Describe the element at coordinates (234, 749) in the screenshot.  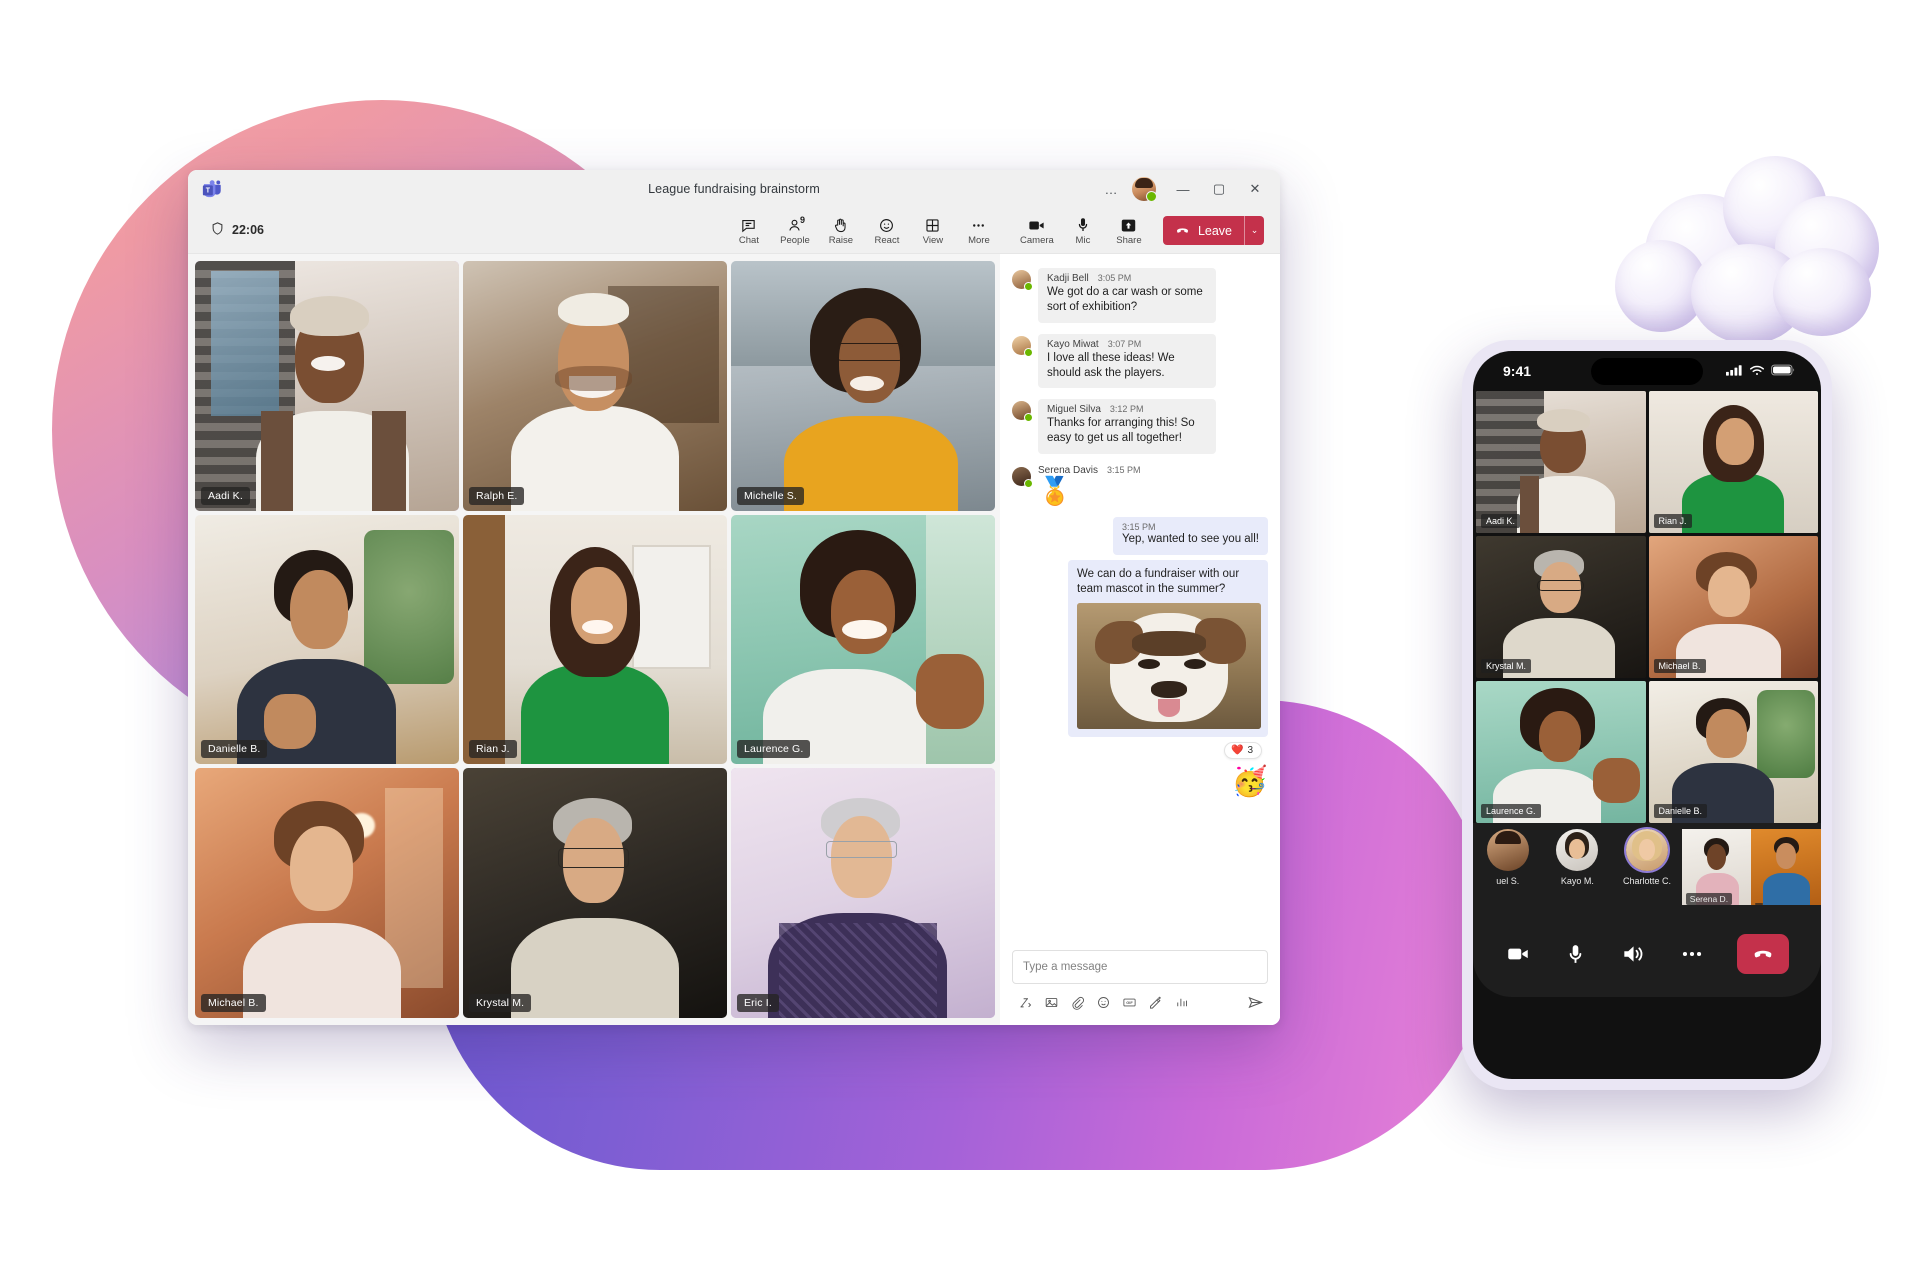
I see `tile-name: Danielle B.` at that location.